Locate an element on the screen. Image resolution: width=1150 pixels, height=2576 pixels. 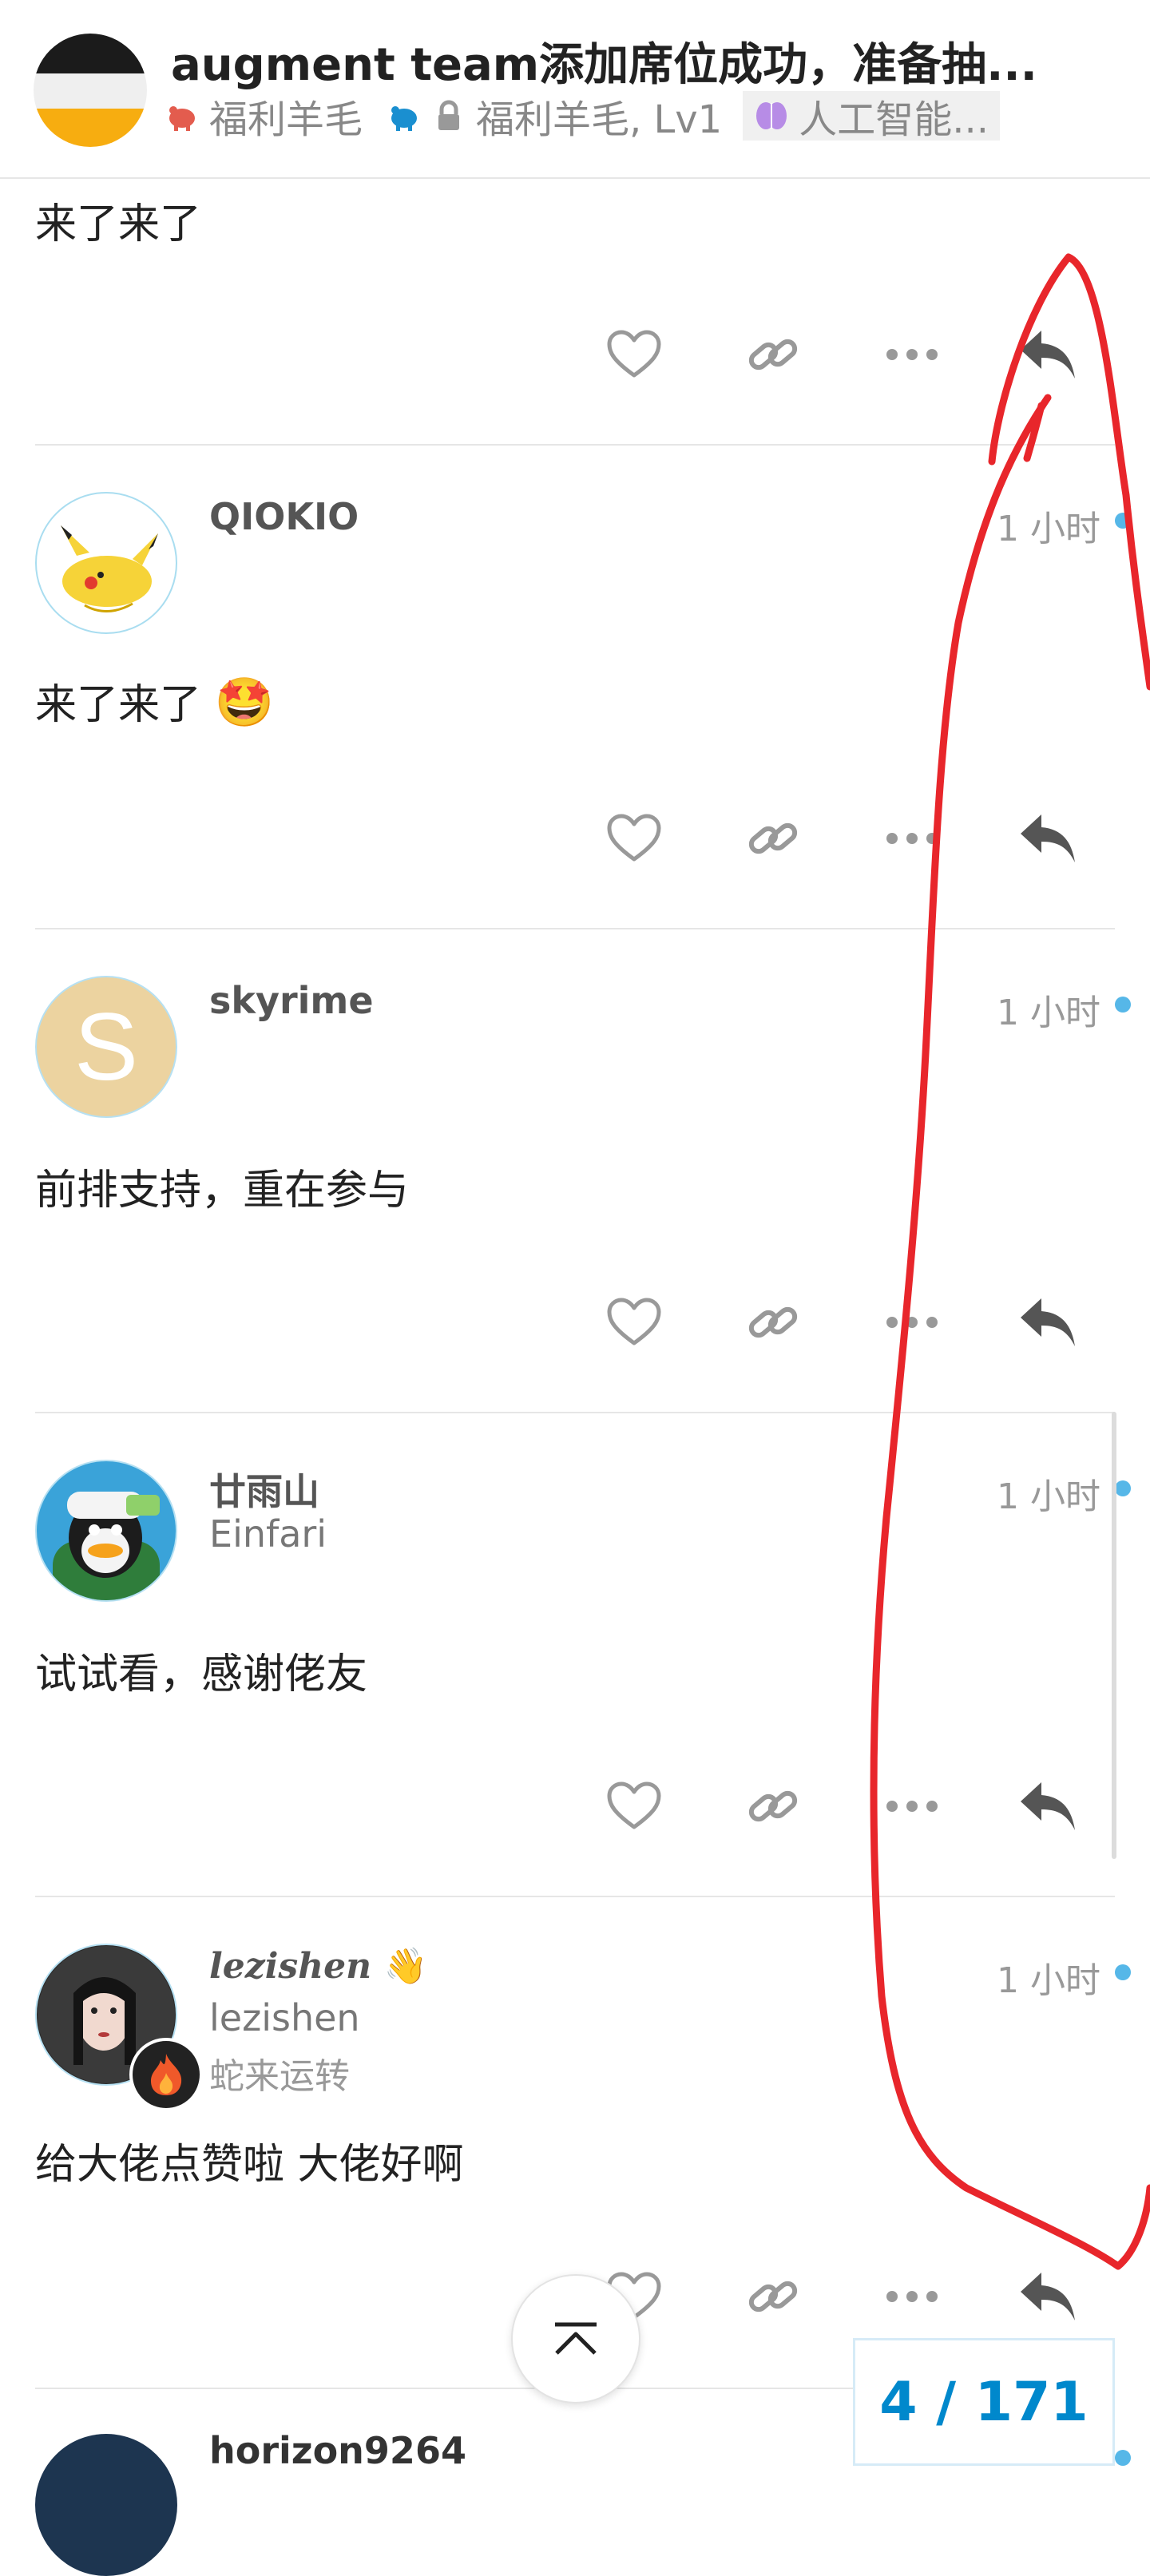
back-to-top-button is located at coordinates (576, 2339).